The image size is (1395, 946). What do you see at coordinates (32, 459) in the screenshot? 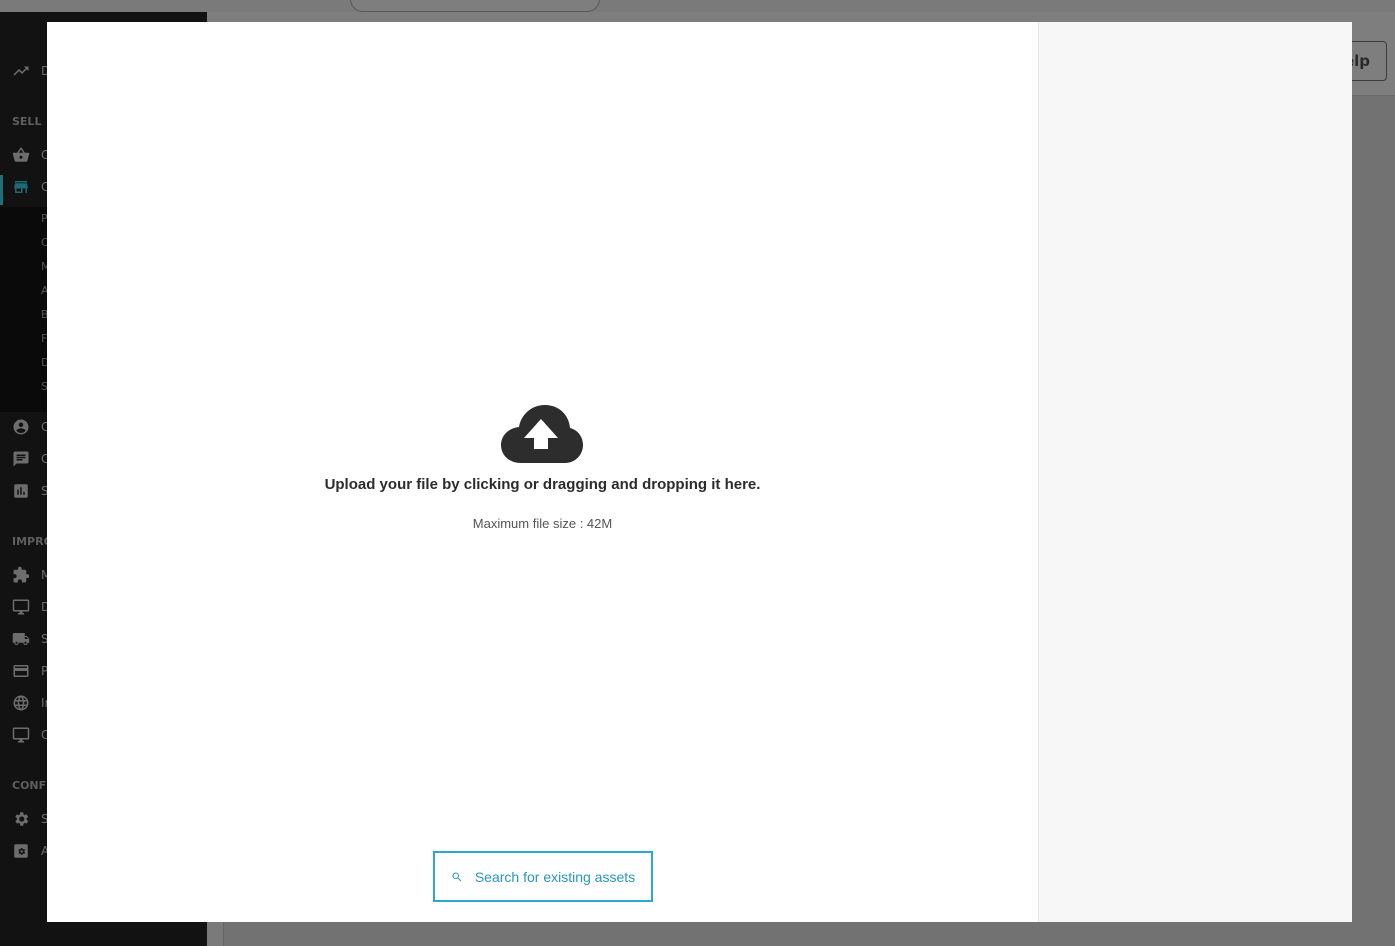
I see `background-nav-service: C` at bounding box center [32, 459].